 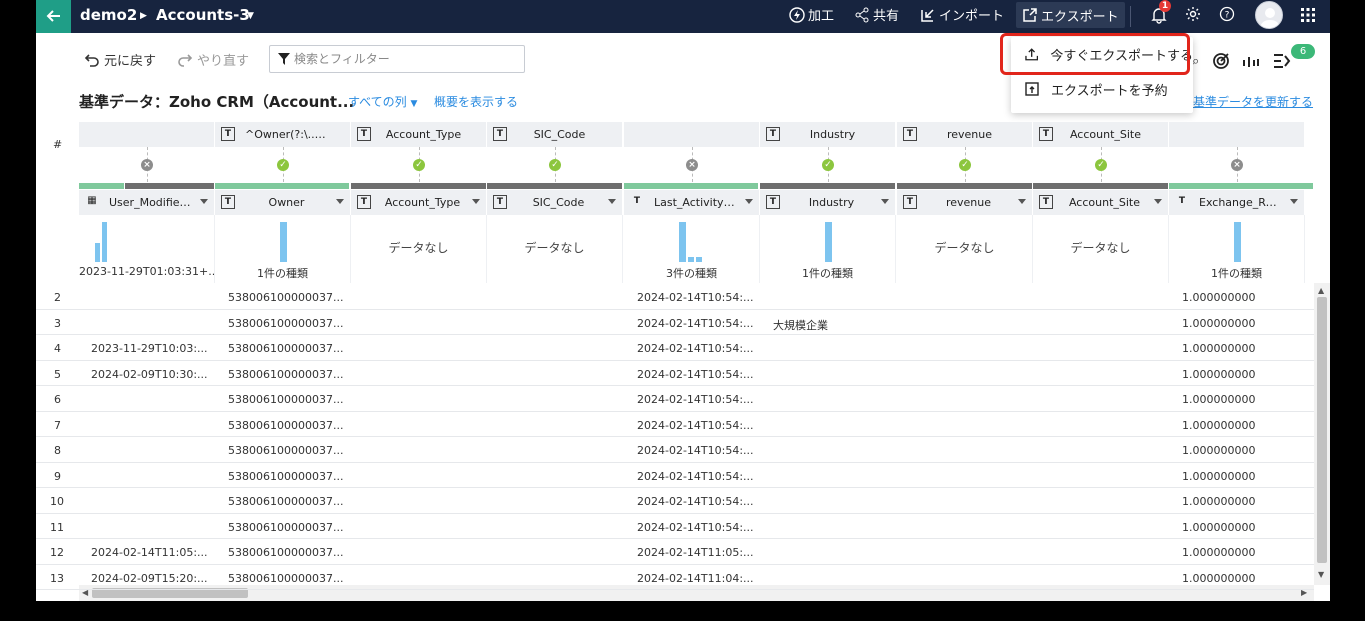 What do you see at coordinates (927, 15) in the screenshot?
I see `import-icon` at bounding box center [927, 15].